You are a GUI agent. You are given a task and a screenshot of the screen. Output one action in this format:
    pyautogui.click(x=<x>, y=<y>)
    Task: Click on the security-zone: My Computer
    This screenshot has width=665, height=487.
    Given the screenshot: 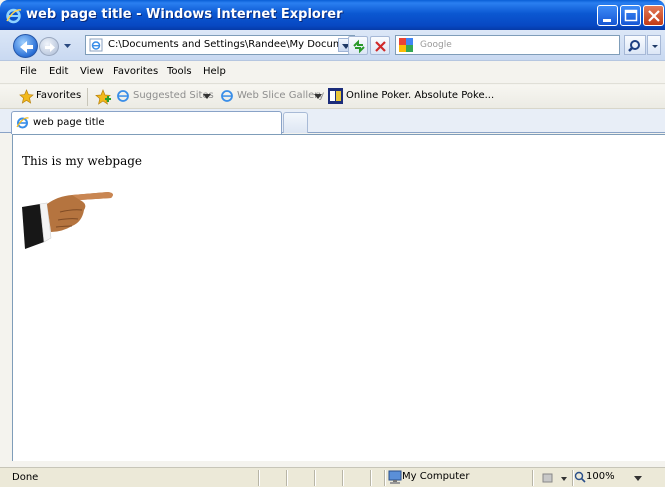 What is the action you would take?
    pyautogui.click(x=435, y=476)
    